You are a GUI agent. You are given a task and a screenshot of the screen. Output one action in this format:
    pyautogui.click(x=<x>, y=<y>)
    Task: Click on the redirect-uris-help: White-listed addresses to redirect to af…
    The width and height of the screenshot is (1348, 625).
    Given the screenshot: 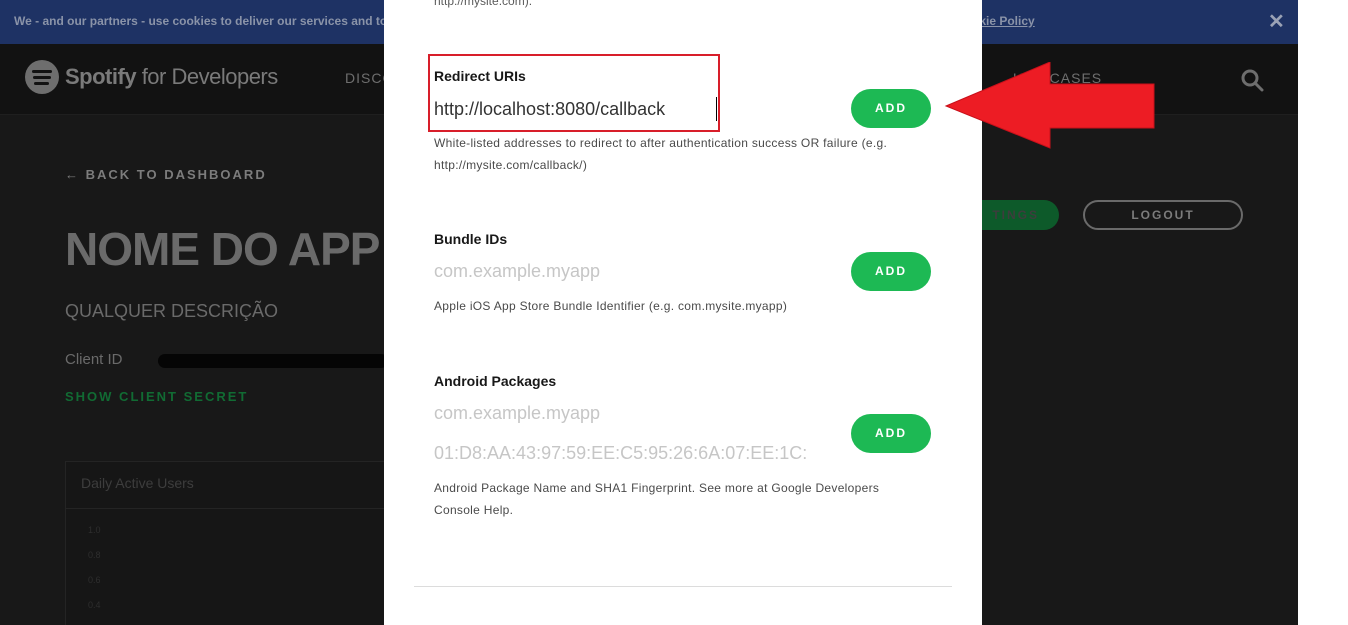 What is the action you would take?
    pyautogui.click(x=661, y=154)
    